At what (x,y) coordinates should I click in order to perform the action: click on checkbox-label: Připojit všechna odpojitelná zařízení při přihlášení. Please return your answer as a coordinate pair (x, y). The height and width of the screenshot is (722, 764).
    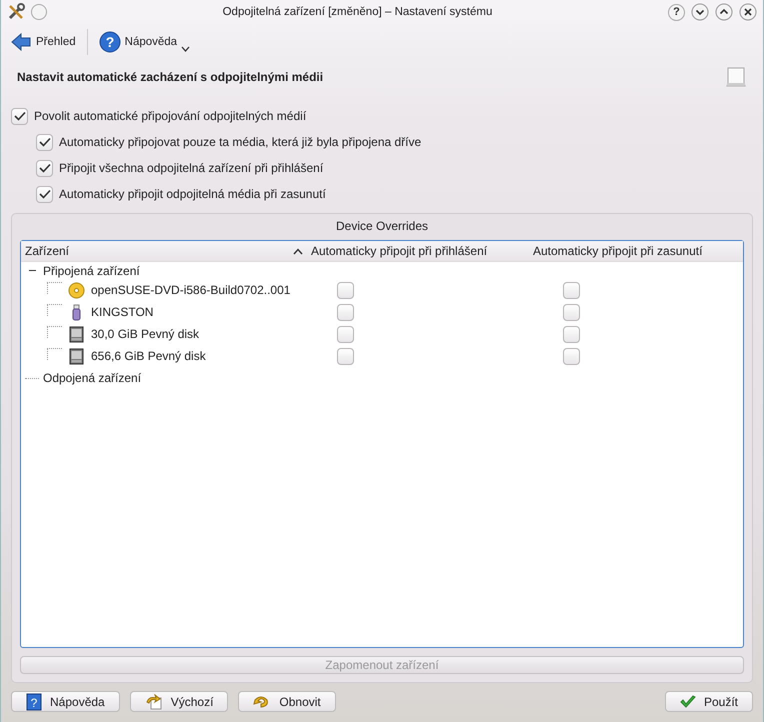
    Looking at the image, I should click on (191, 168).